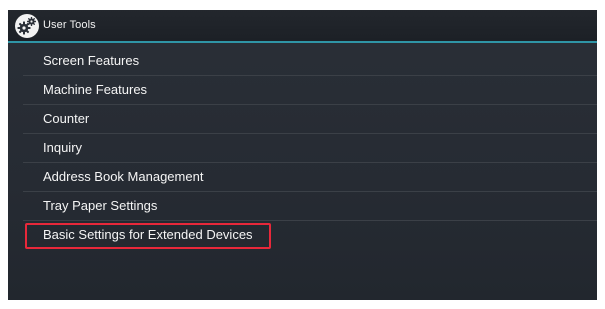 This screenshot has height=309, width=605. What do you see at coordinates (310, 61) in the screenshot?
I see `menu-item-screen-features: Screen Features` at bounding box center [310, 61].